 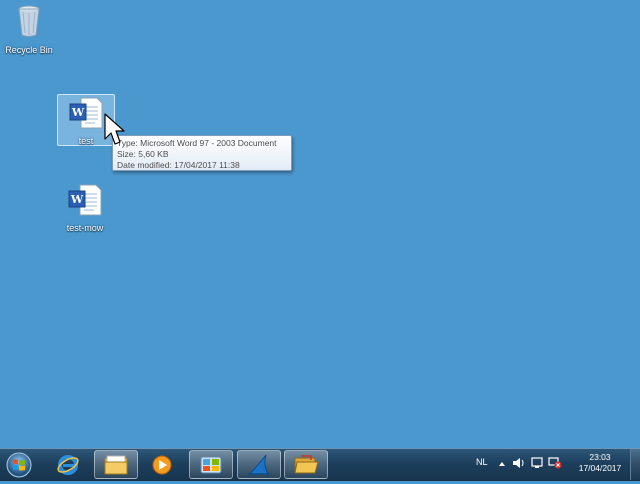 I want to click on control-panel-icon, so click(x=211, y=464).